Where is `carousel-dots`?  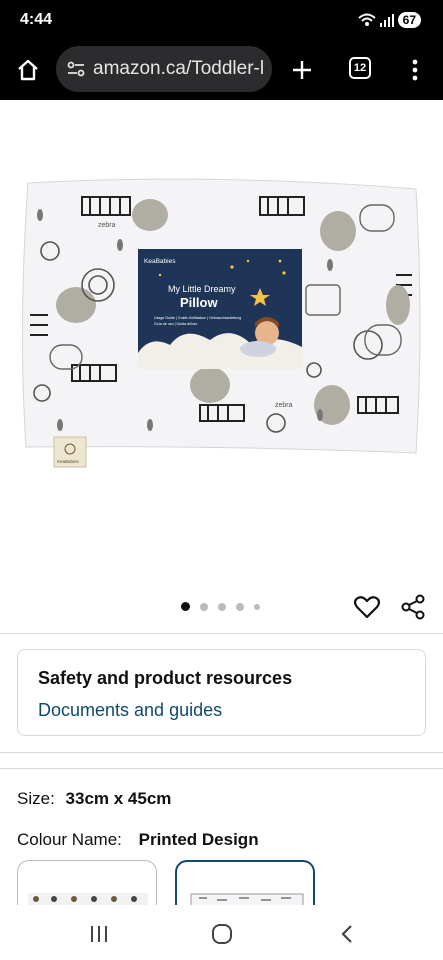
carousel-dots is located at coordinates (220, 606).